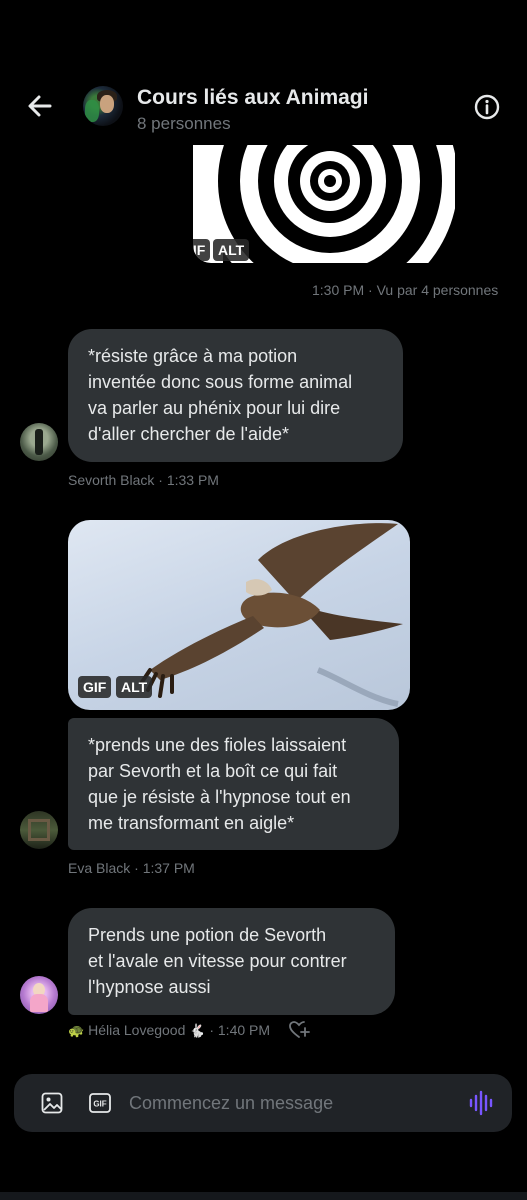 This screenshot has width=527, height=1200. Describe the element at coordinates (184, 124) in the screenshot. I see `member-count: 8 personnes` at that location.